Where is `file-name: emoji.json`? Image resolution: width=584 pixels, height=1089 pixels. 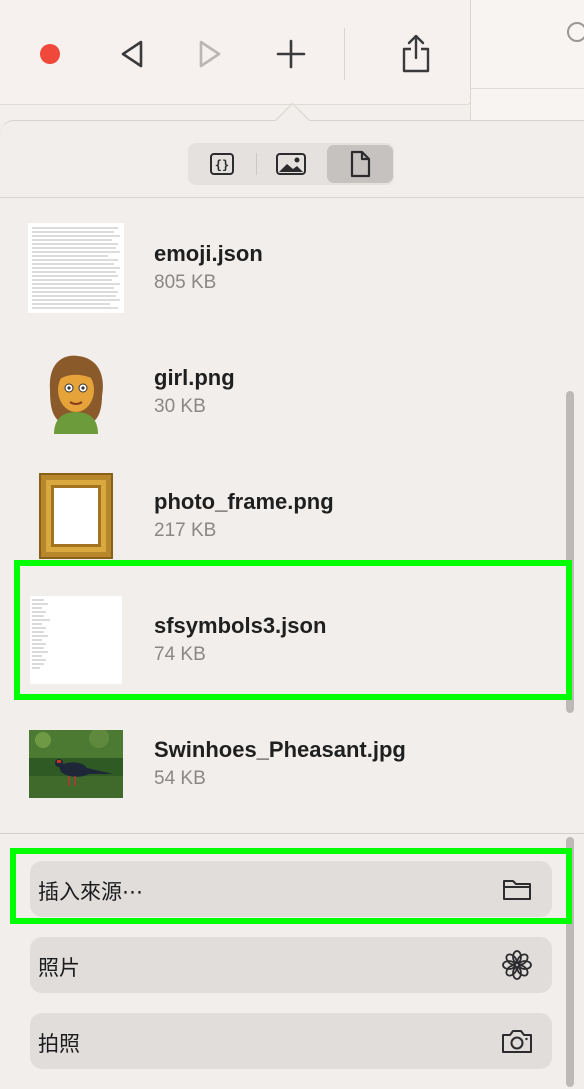
file-name: emoji.json is located at coordinates (208, 253).